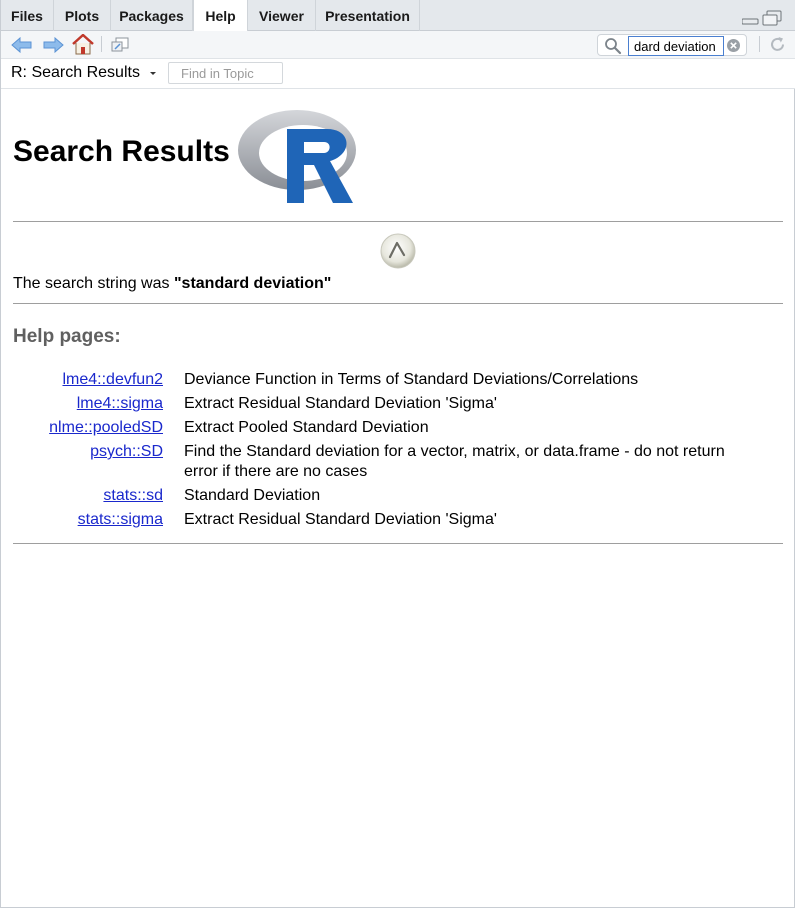 The image size is (795, 908). I want to click on find-in-topic-input, so click(225, 73).